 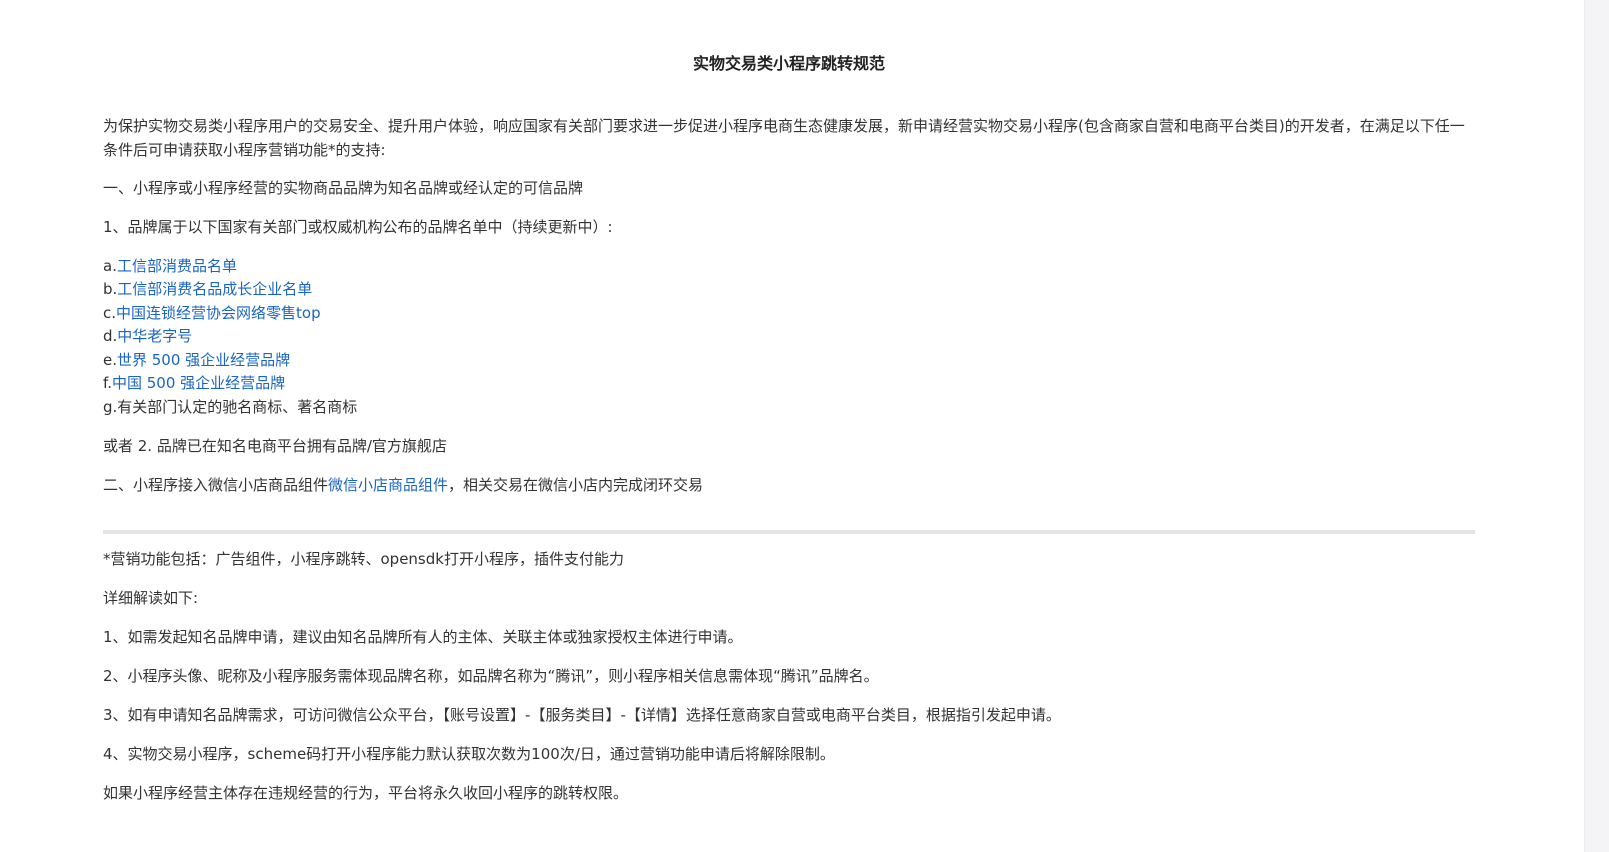 What do you see at coordinates (789, 313) in the screenshot?
I see `brand-list-item-c: c.中国连锁经营协会网络零售top` at bounding box center [789, 313].